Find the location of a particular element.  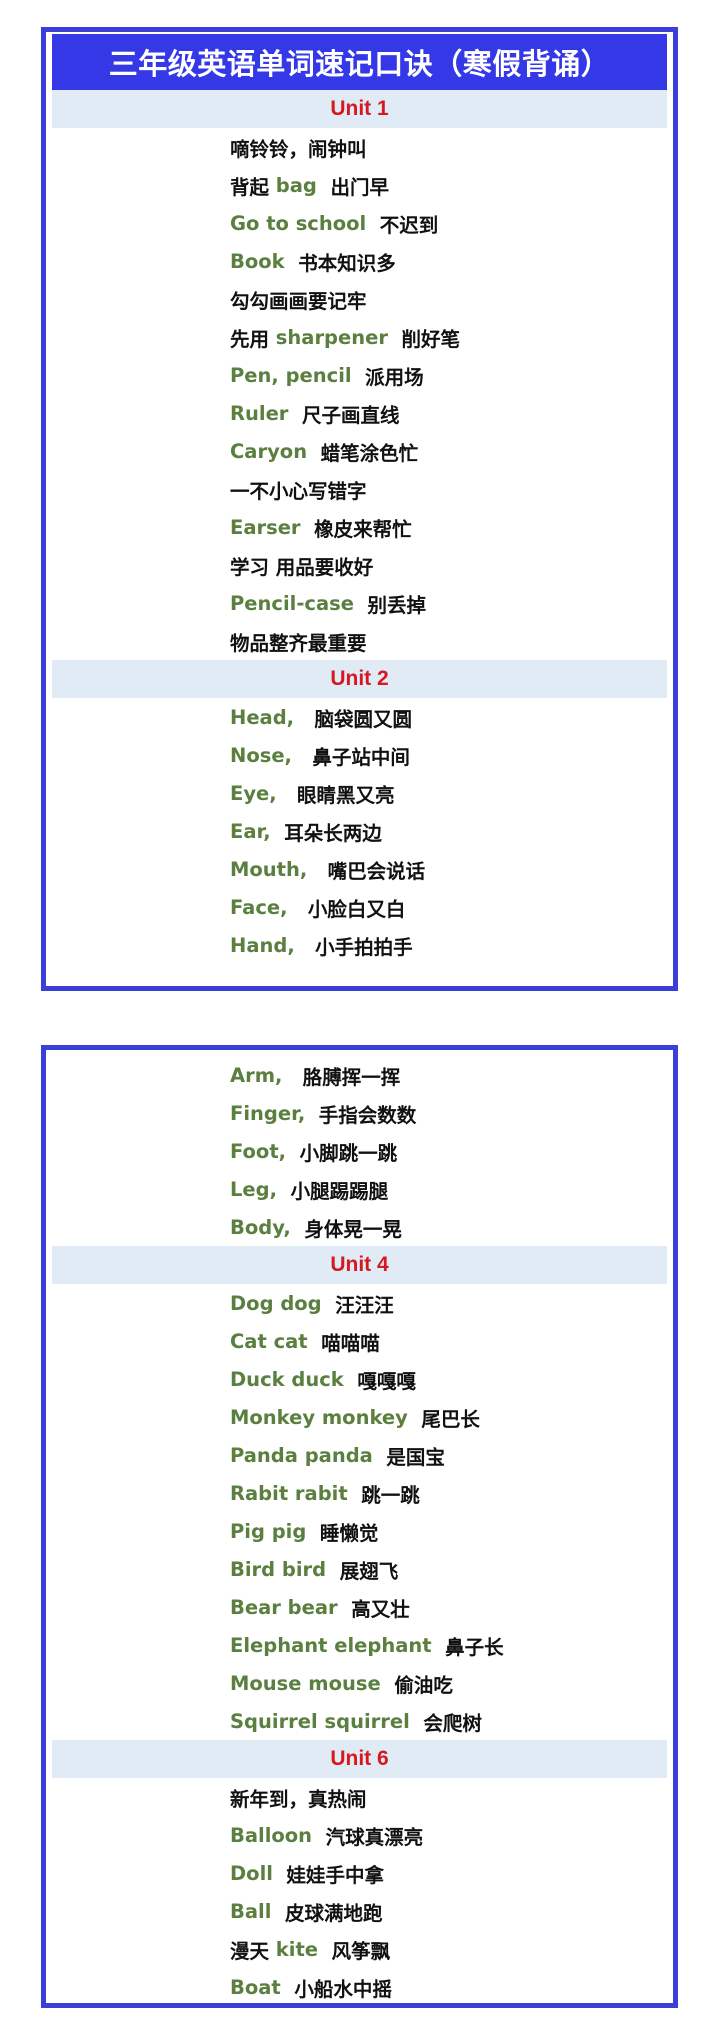

rhyme-line: Bear bear 高又壮 is located at coordinates (359, 1607).